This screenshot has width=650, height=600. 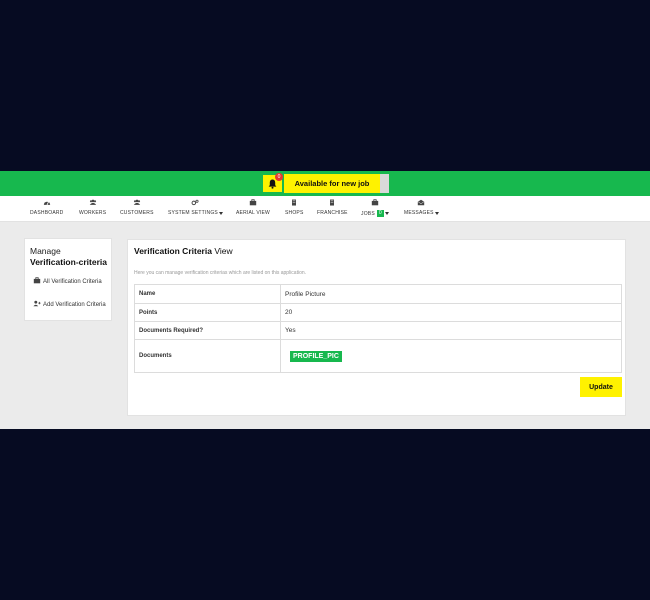 I want to click on sidebar-item-add-verification-criteria: Add Verification Criteria, so click(x=71, y=304).